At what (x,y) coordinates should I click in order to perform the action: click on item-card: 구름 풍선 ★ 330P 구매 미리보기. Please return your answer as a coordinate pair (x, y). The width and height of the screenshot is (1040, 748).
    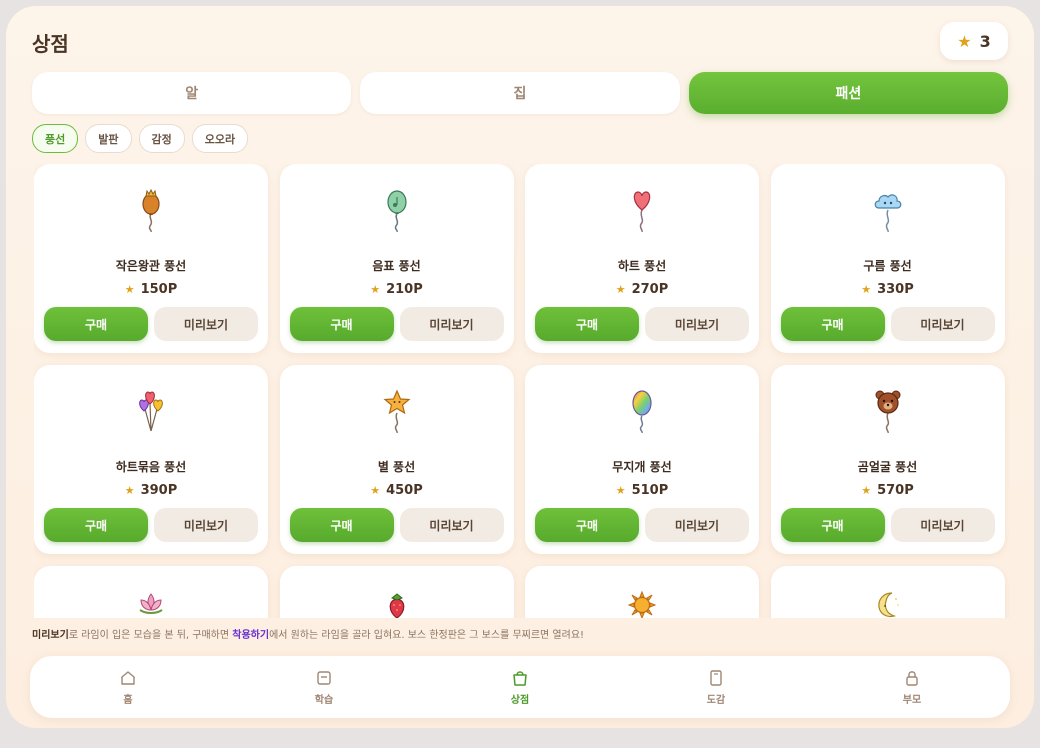
    Looking at the image, I should click on (887, 258).